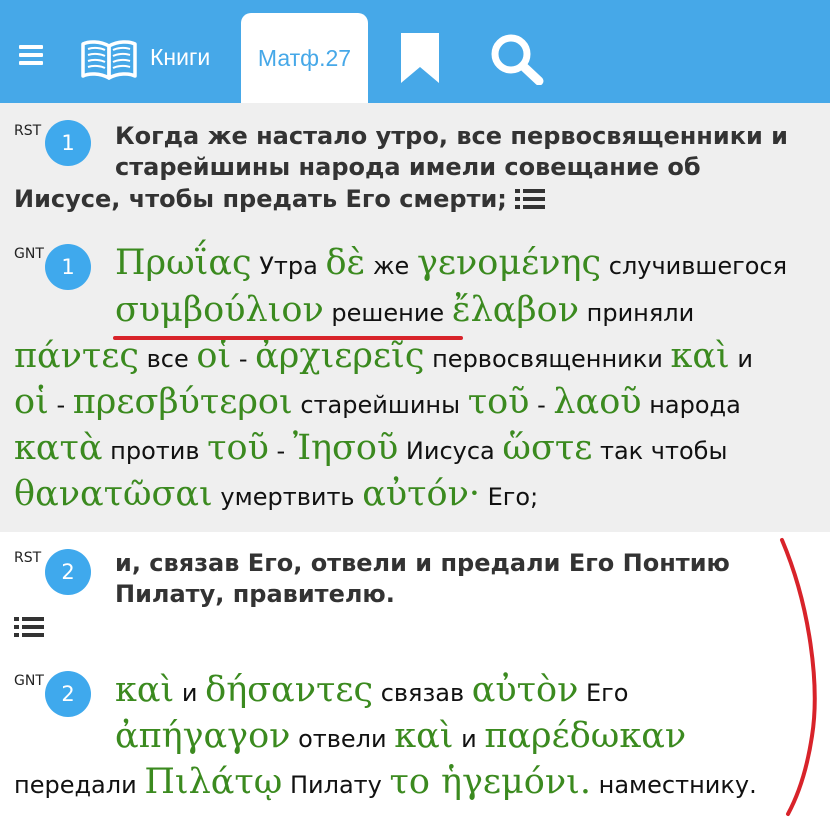 The height and width of the screenshot is (820, 830). What do you see at coordinates (607, 693) in the screenshot?
I see `russian-gloss: Его` at bounding box center [607, 693].